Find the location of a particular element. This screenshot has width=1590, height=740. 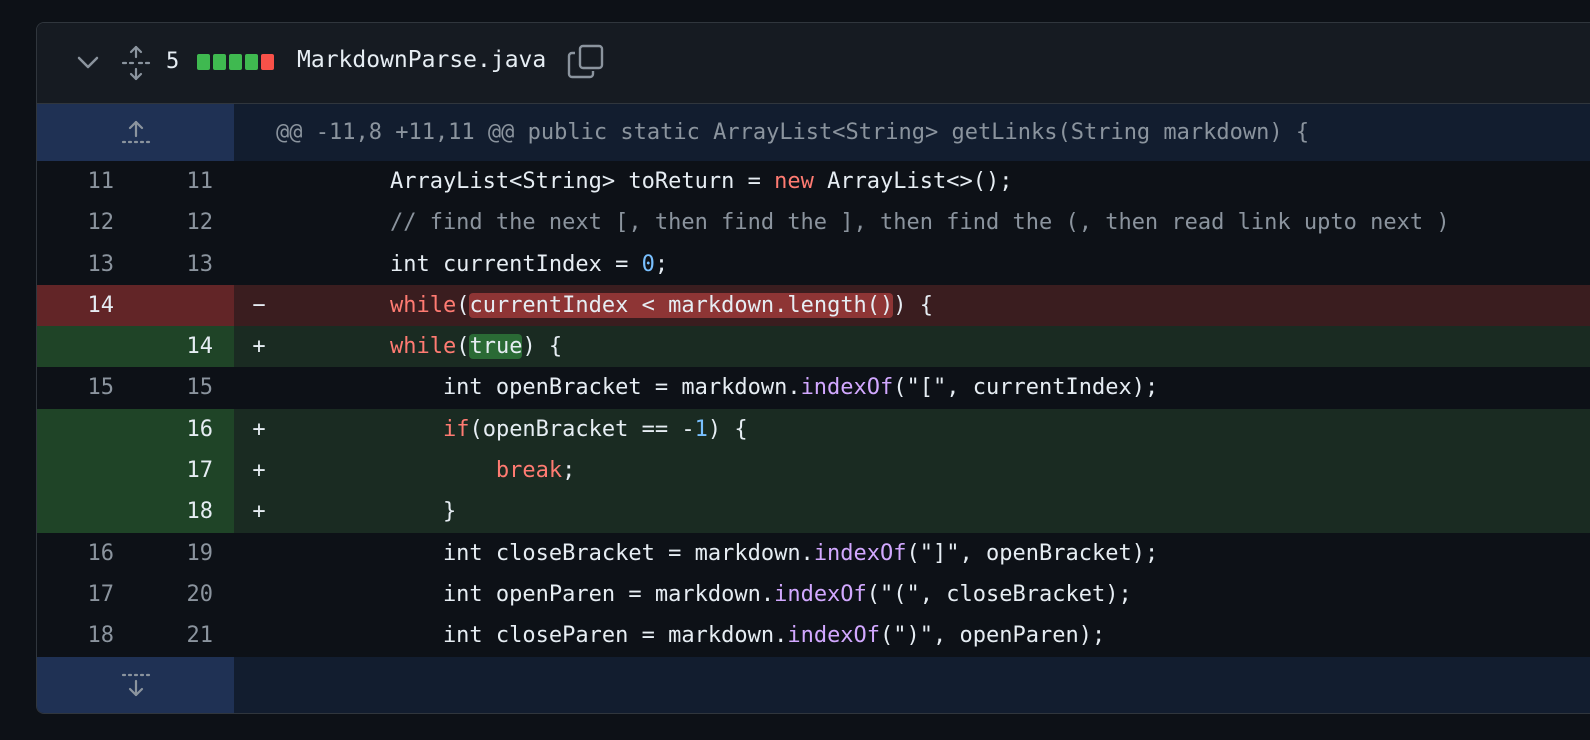

code-line: int currentIndex = 0; is located at coordinates (937, 264).